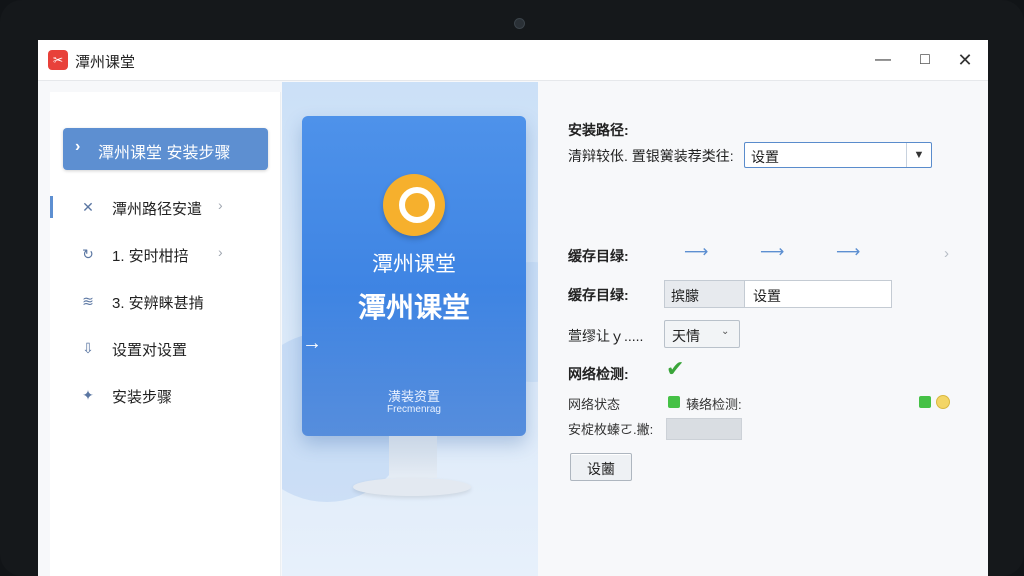  I want to click on cache-dir-label-2: 缓存目绿:, so click(598, 295).